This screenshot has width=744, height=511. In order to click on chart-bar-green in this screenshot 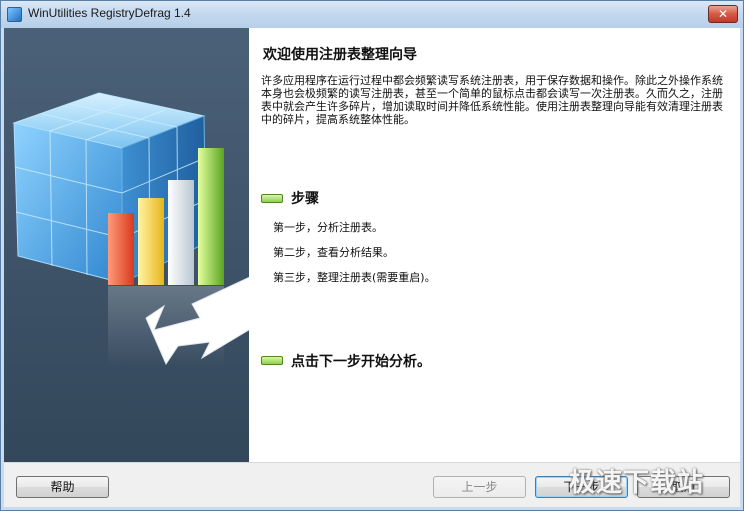, I will do `click(211, 216)`.